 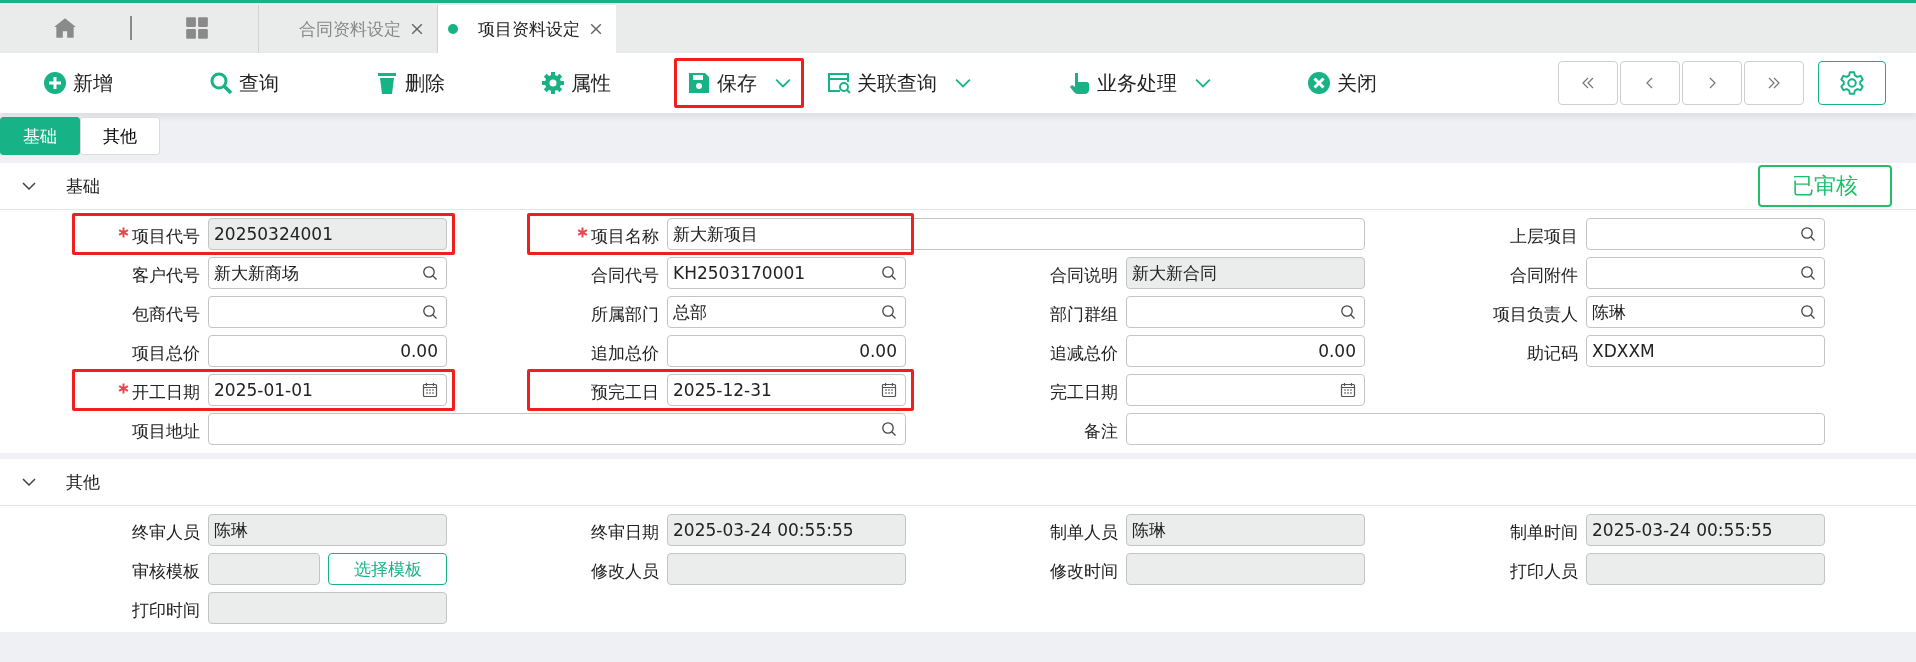 What do you see at coordinates (1712, 83) in the screenshot?
I see `next-record-button` at bounding box center [1712, 83].